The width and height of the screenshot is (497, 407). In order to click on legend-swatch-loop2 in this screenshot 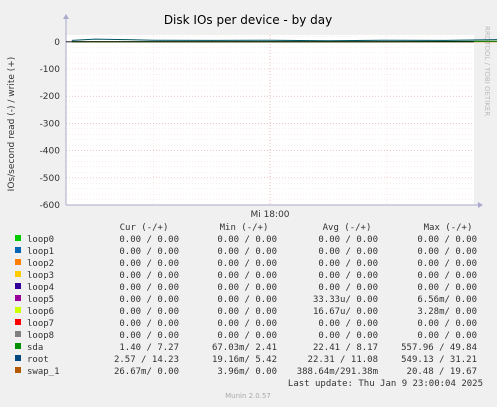, I will do `click(18, 262)`.